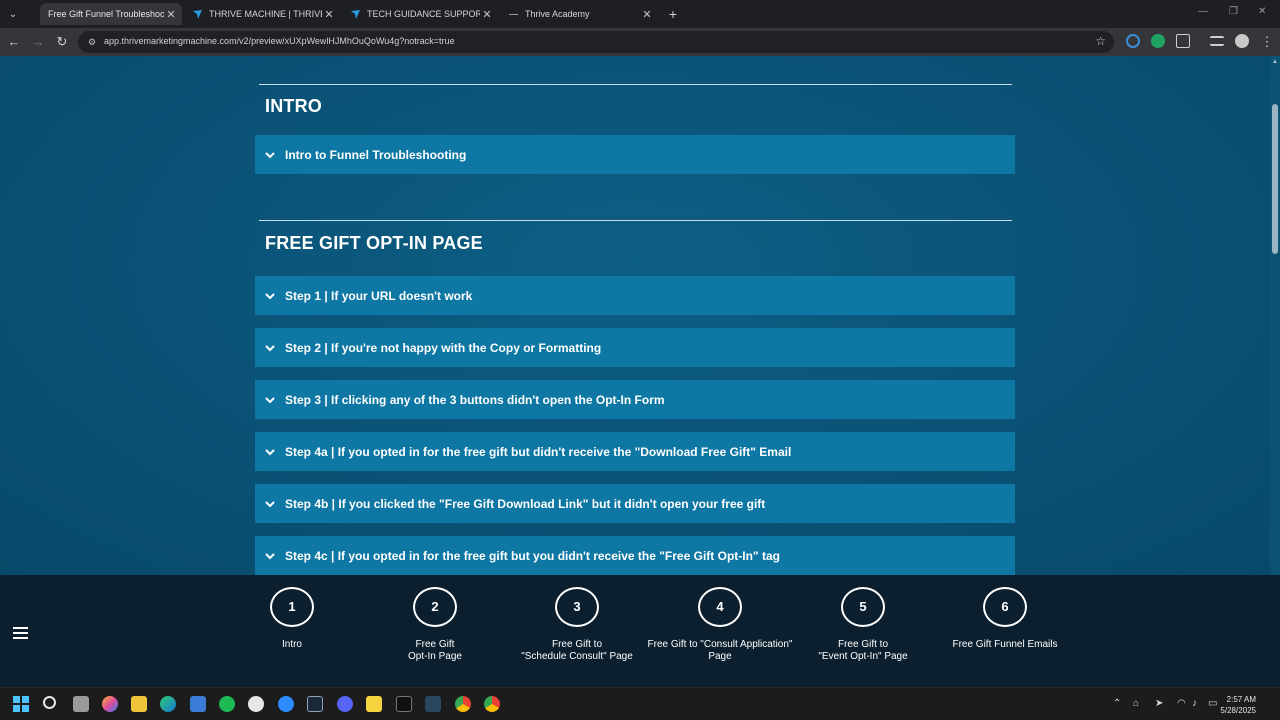 This screenshot has height=720, width=1280. What do you see at coordinates (1242, 41) in the screenshot?
I see `profile-avatar` at bounding box center [1242, 41].